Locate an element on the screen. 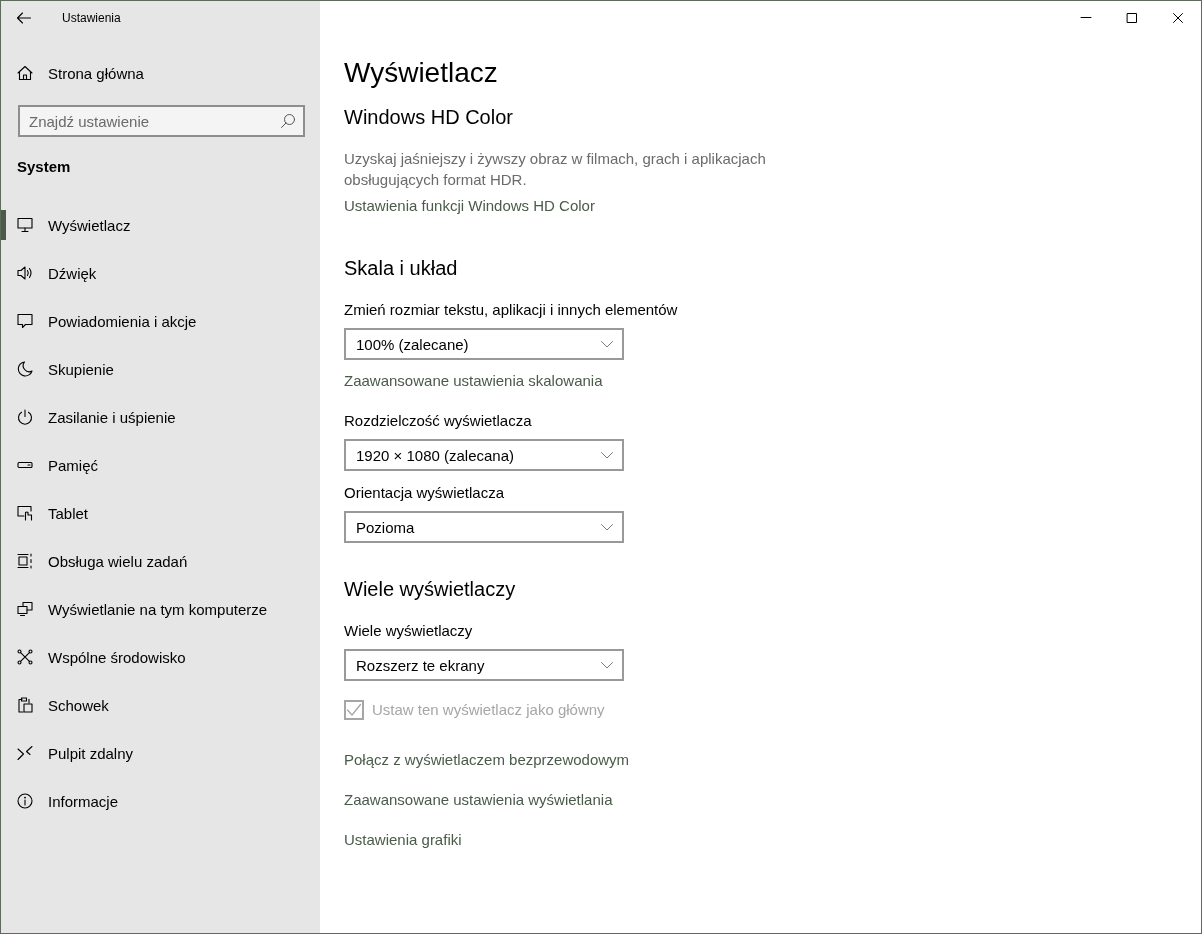  speaker-icon is located at coordinates (25, 273).